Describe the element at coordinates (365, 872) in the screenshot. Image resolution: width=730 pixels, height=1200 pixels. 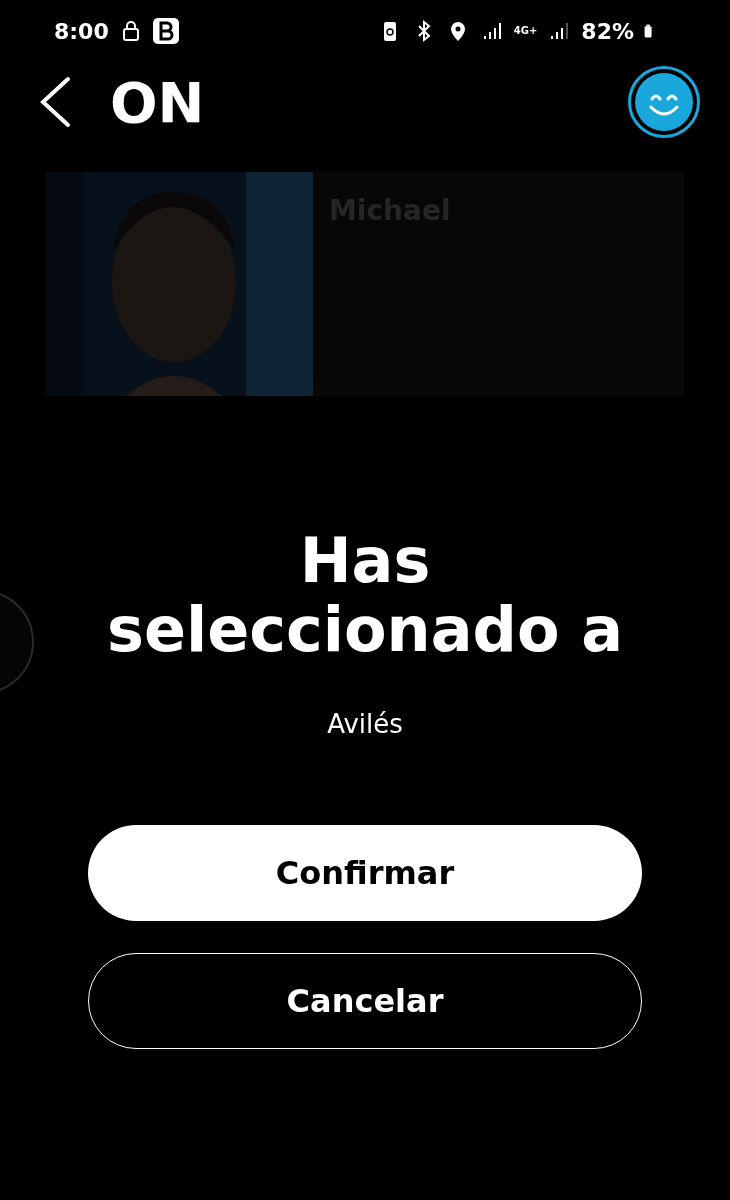
I see `confirm-button: Confirmar` at that location.